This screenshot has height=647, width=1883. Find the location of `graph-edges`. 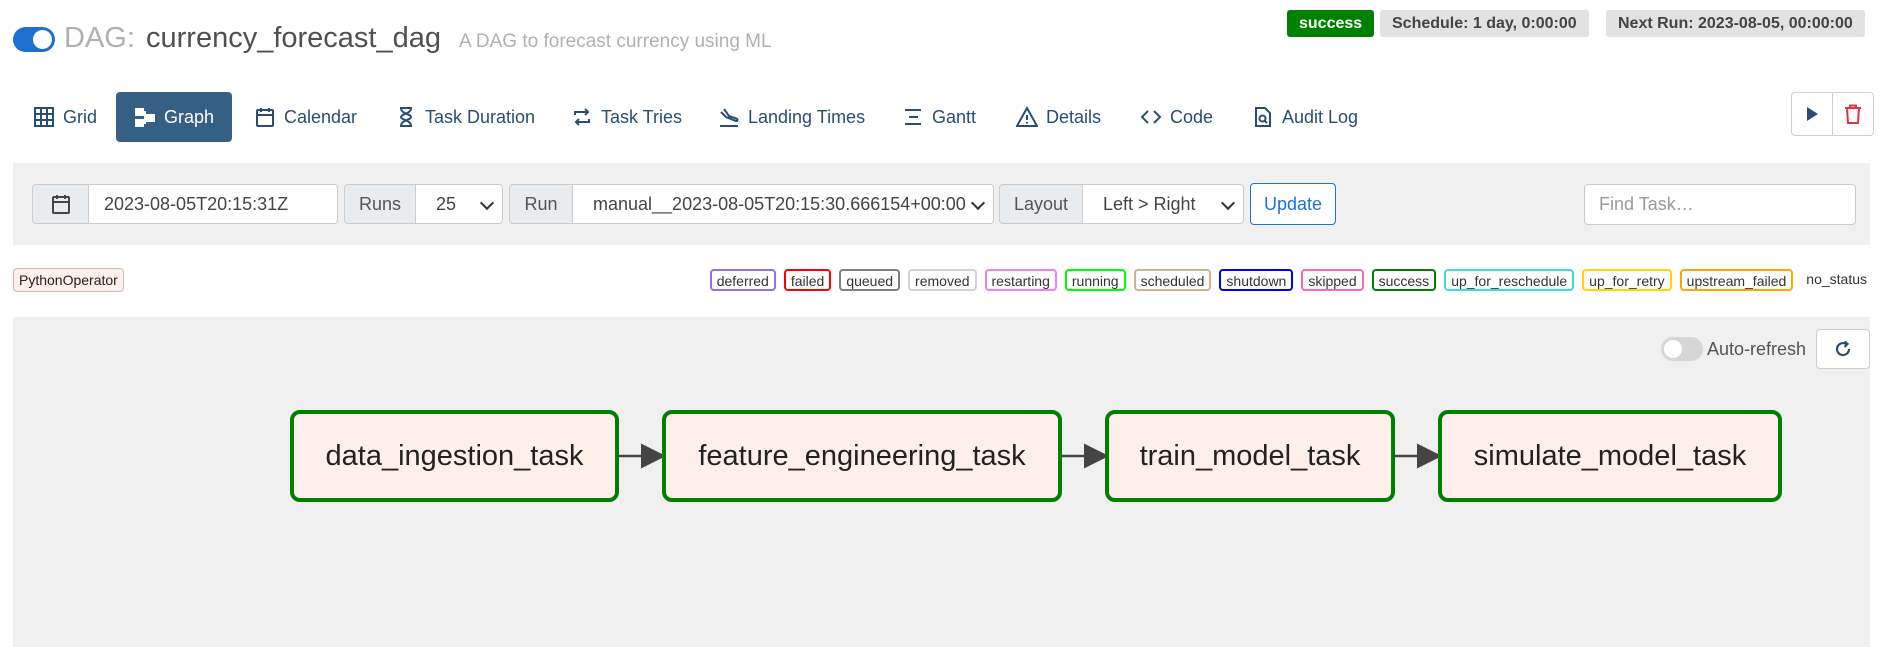

graph-edges is located at coordinates (1030, 456).